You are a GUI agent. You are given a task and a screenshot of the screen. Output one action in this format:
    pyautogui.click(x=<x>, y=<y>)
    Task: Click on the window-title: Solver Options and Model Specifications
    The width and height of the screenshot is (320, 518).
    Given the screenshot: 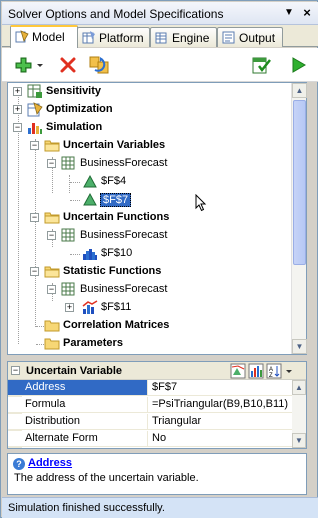 What is the action you would take?
    pyautogui.click(x=116, y=14)
    